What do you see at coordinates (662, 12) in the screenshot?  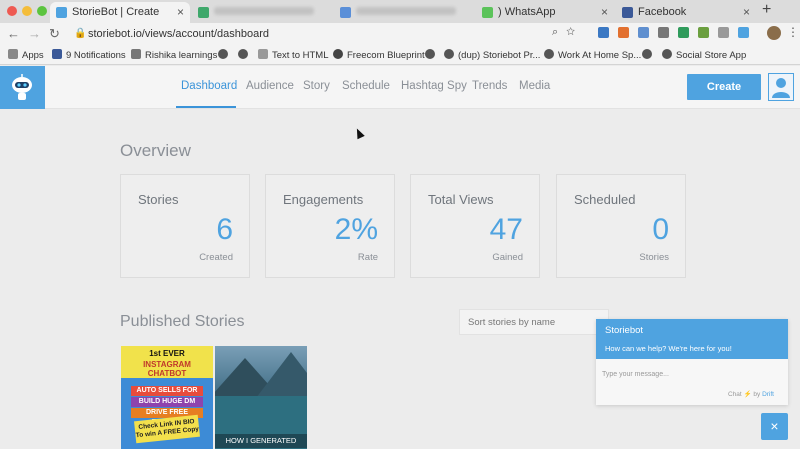 I see `tab-title: Facebook` at bounding box center [662, 12].